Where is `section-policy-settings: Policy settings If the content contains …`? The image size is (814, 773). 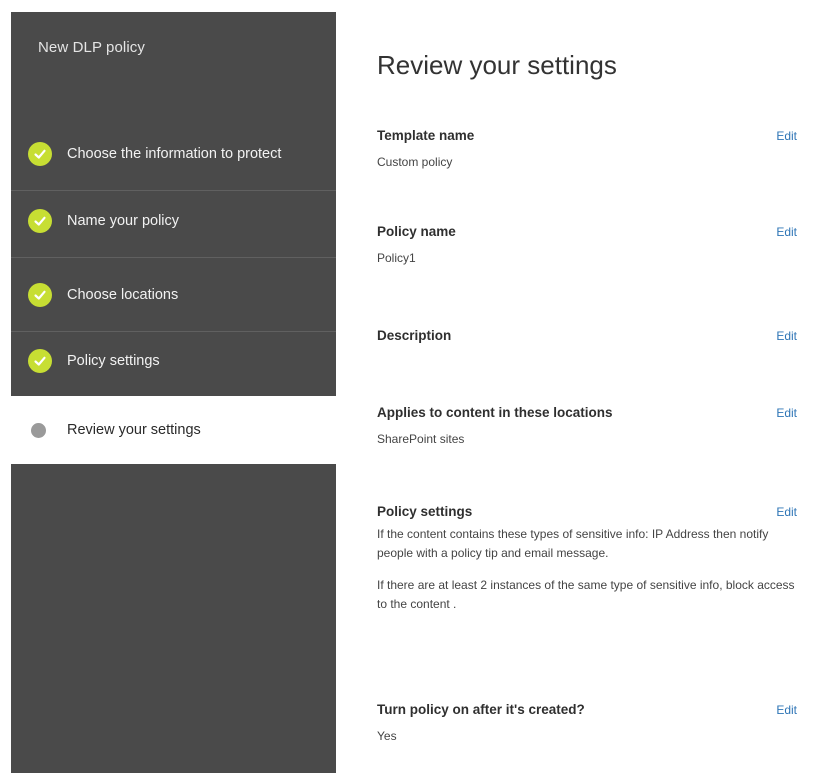
section-policy-settings: Policy settings If the content contains … is located at coordinates (587, 558).